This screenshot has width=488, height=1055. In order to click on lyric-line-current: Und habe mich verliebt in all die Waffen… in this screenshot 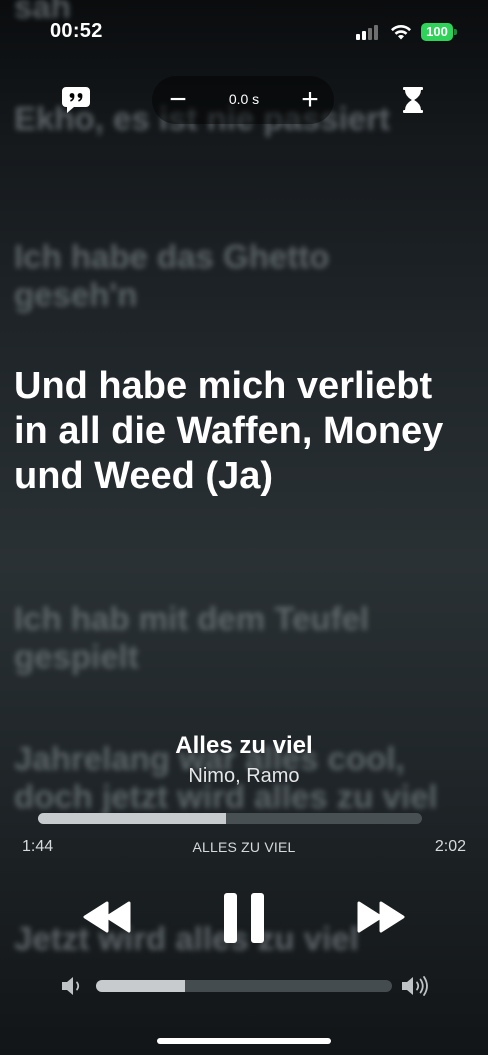, I will do `click(234, 431)`.